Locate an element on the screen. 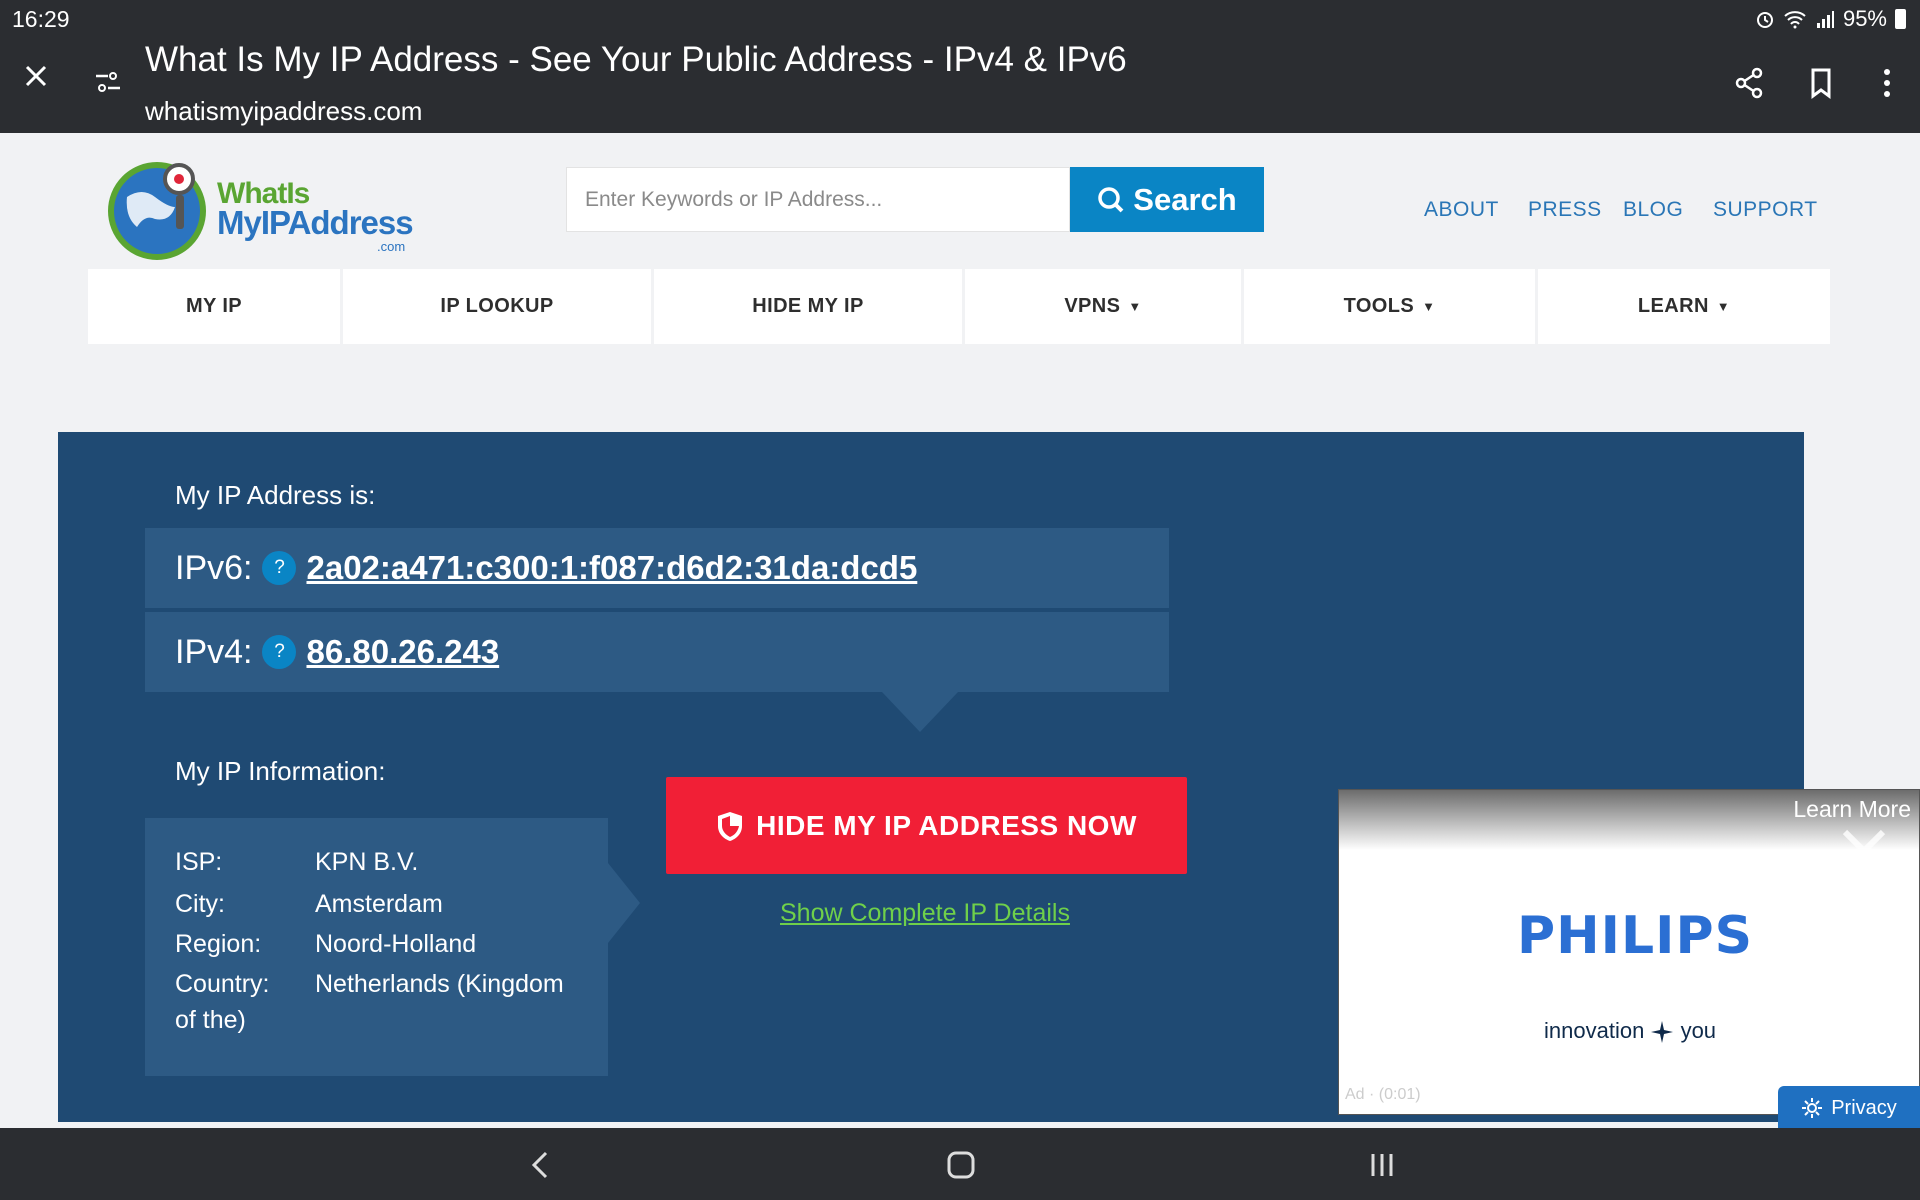 Image resolution: width=1920 pixels, height=1200 pixels. status-icons: 95% is located at coordinates (1830, 19).